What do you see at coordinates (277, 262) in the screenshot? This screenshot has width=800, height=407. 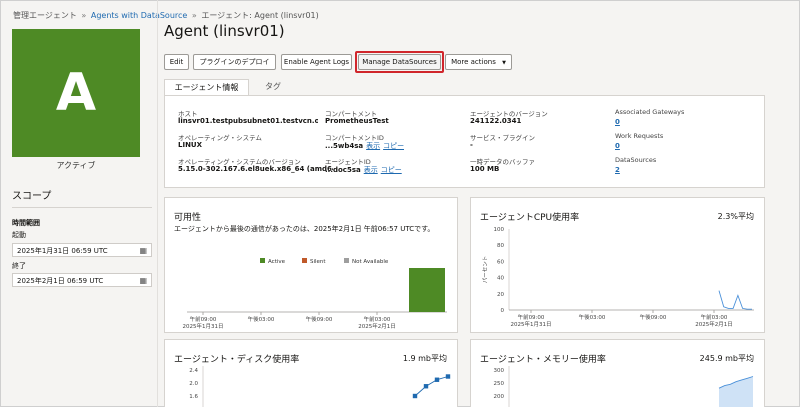 I see `legend-label: Active` at bounding box center [277, 262].